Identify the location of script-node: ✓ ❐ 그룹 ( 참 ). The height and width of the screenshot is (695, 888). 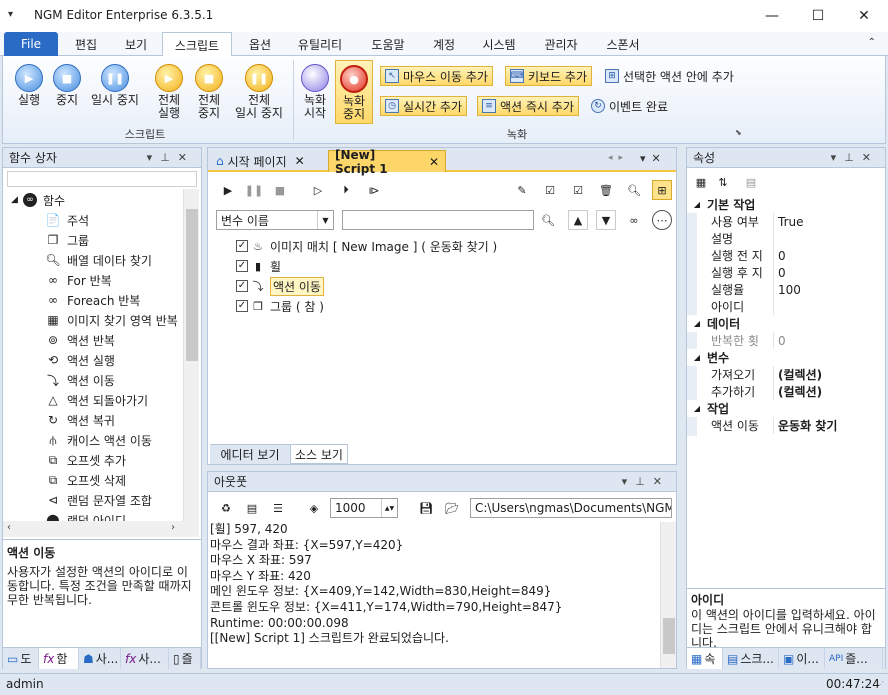
(280, 306).